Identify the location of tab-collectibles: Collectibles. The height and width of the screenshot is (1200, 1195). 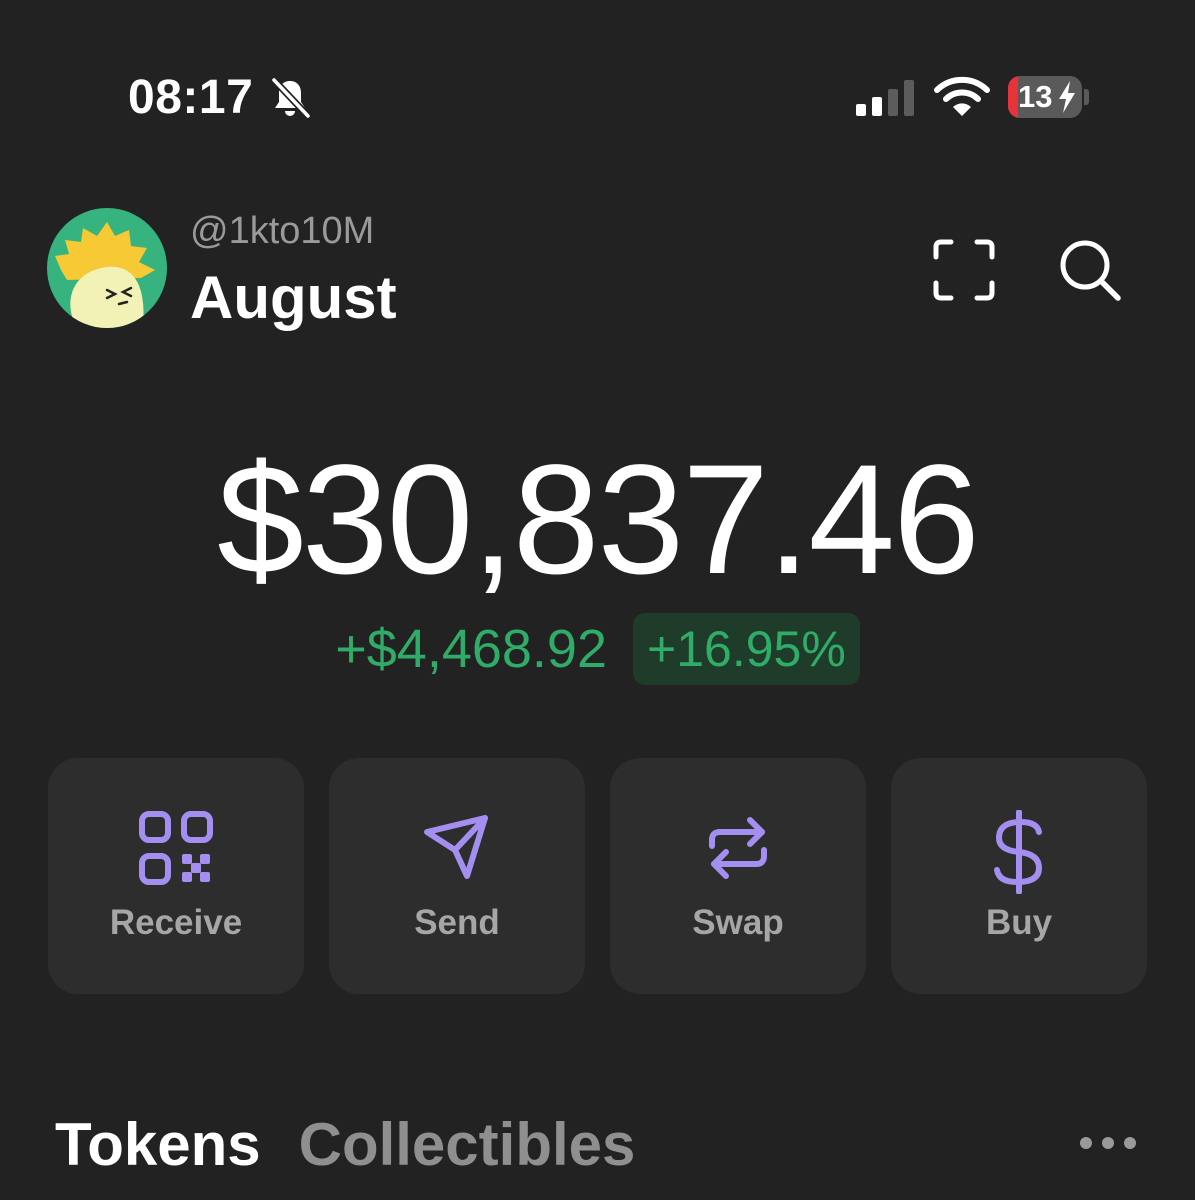
(467, 1145).